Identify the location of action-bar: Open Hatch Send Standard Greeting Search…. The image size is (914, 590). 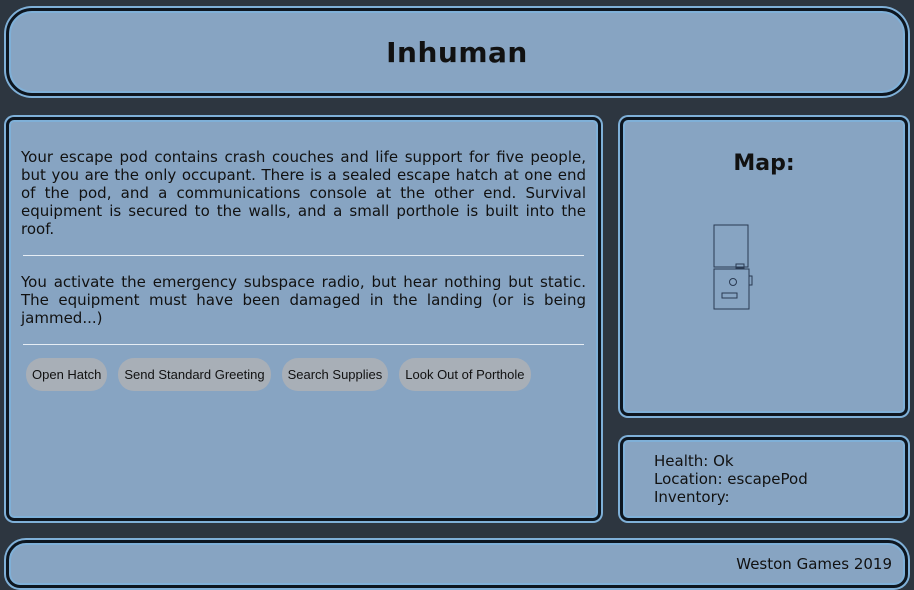
(303, 374).